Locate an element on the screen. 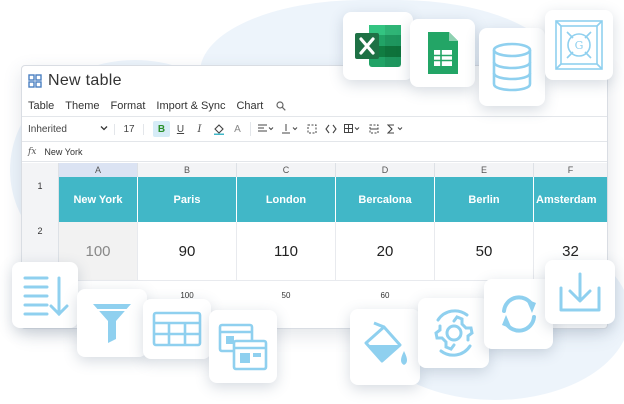  vertical-align-button is located at coordinates (290, 129).